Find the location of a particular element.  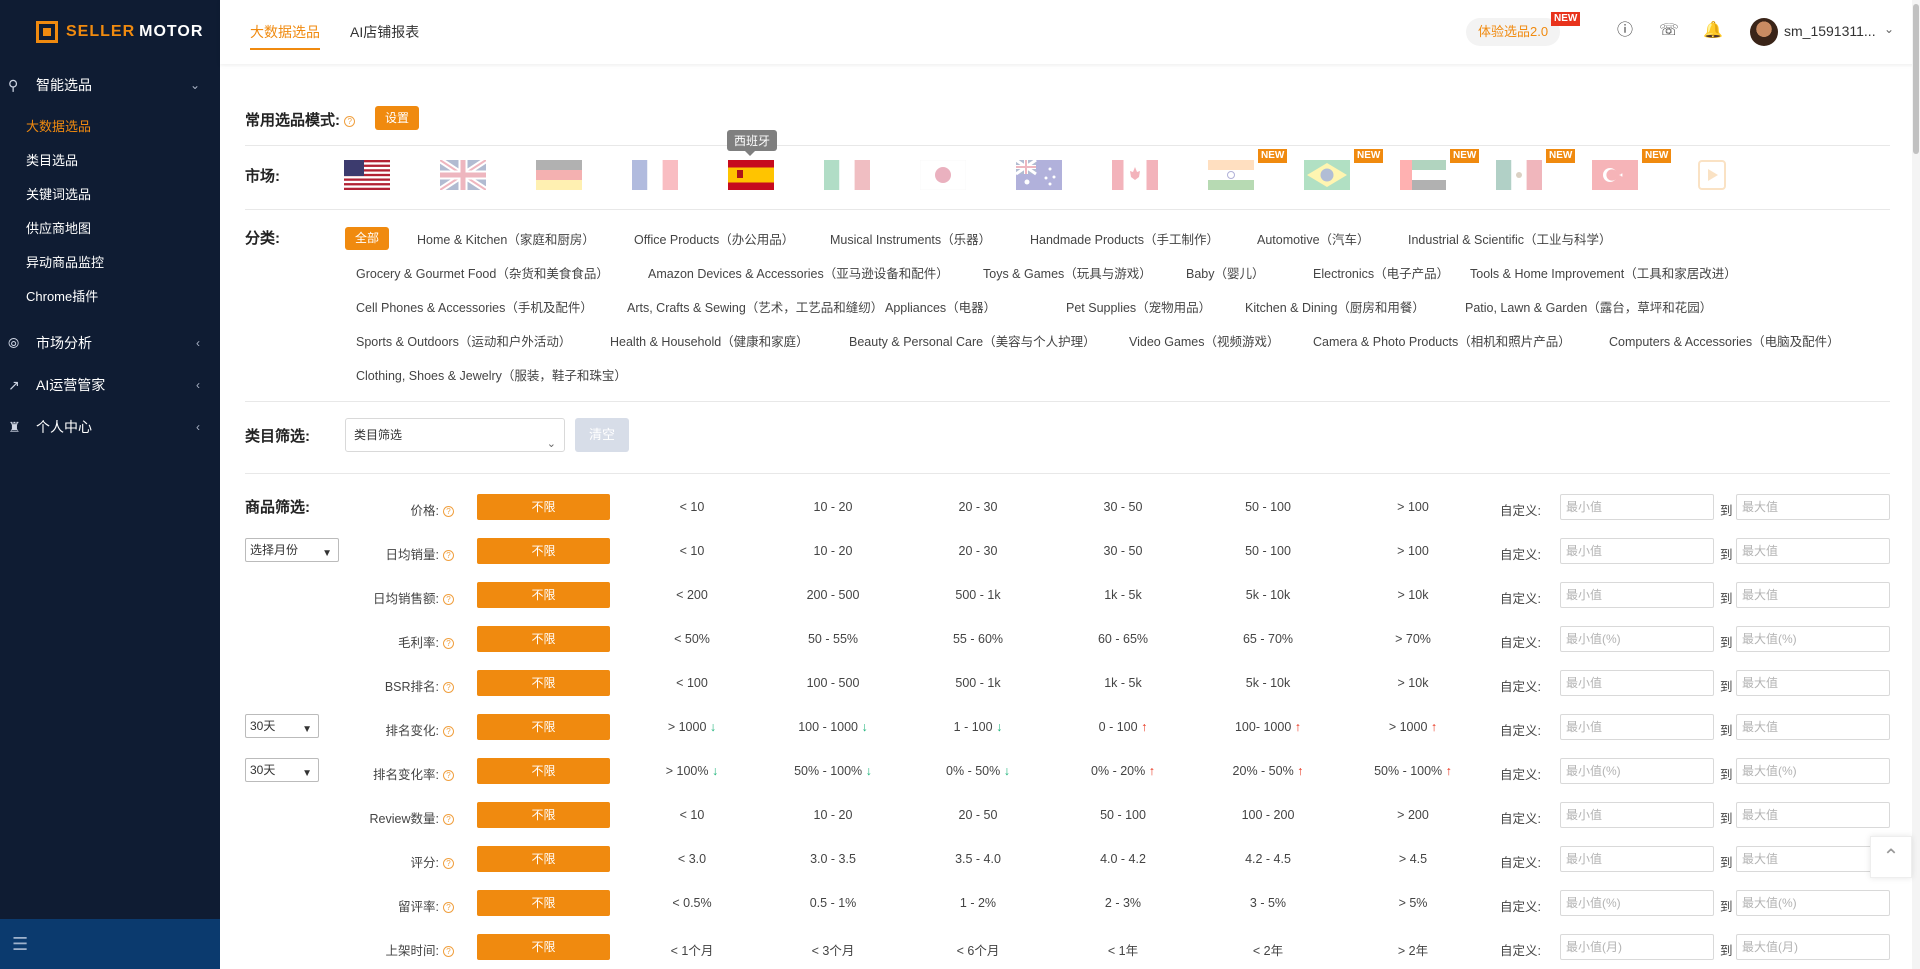

avatar is located at coordinates (1764, 32).